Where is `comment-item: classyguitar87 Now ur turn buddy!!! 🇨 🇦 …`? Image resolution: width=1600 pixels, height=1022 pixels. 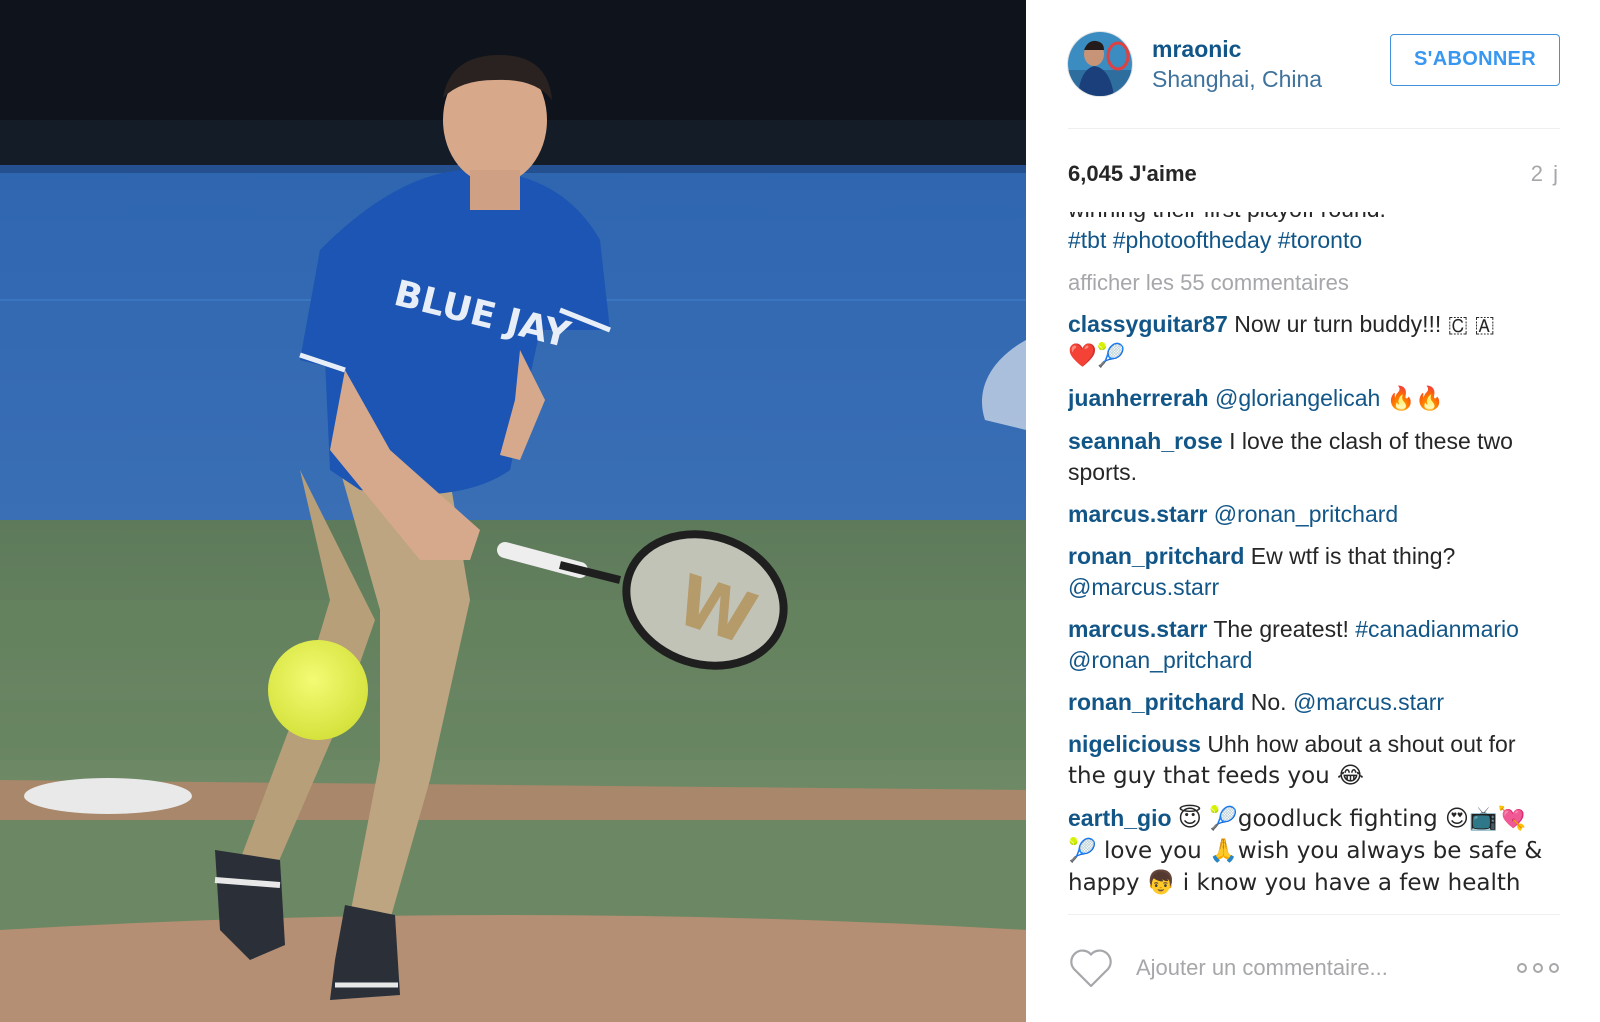 comment-item: classyguitar87 Now ur turn buddy!!! 🇨 🇦 … is located at coordinates (1314, 340).